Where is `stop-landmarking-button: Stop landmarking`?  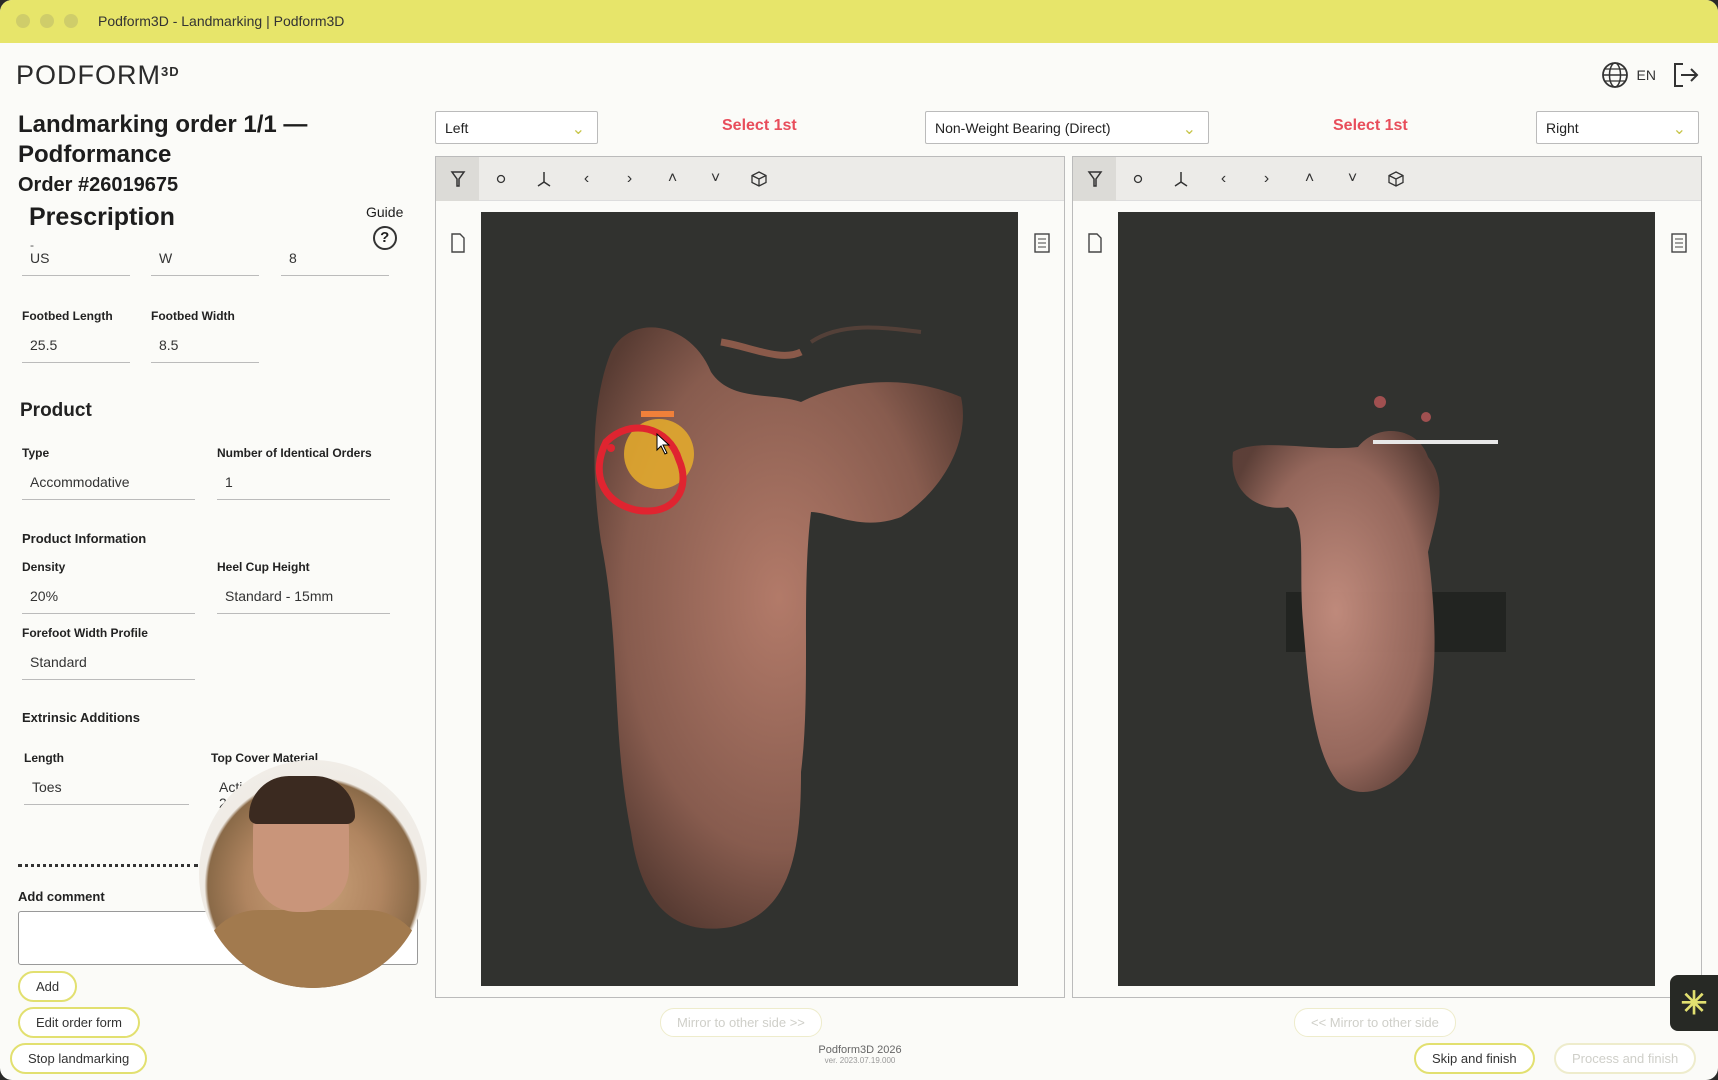 stop-landmarking-button: Stop landmarking is located at coordinates (79, 1058).